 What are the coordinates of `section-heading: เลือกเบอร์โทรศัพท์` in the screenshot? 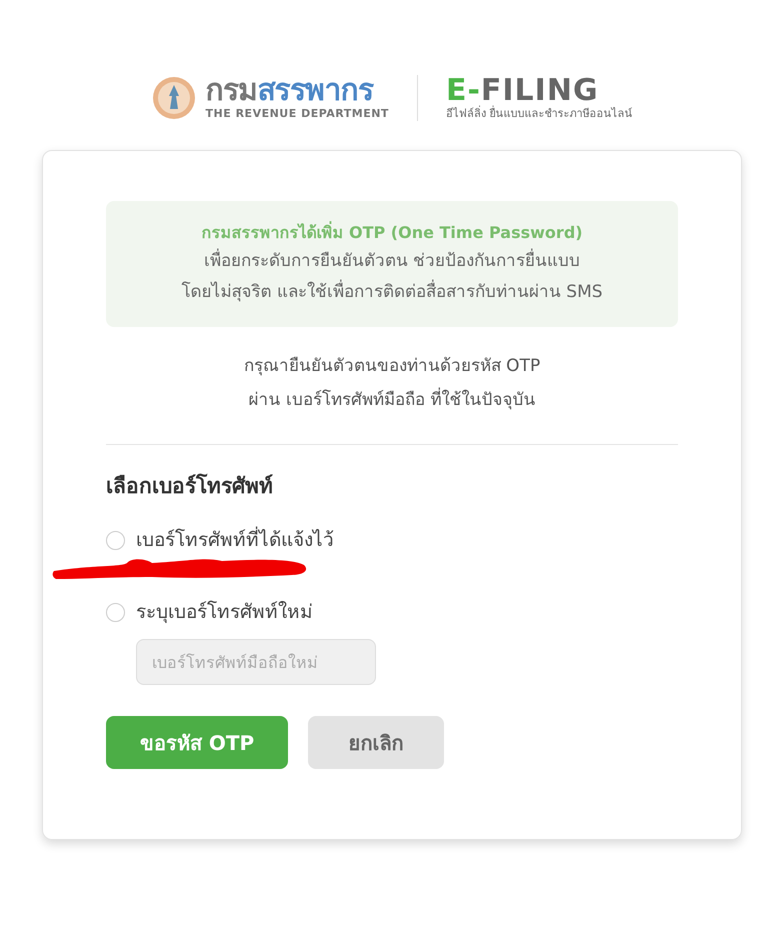 It's located at (190, 486).